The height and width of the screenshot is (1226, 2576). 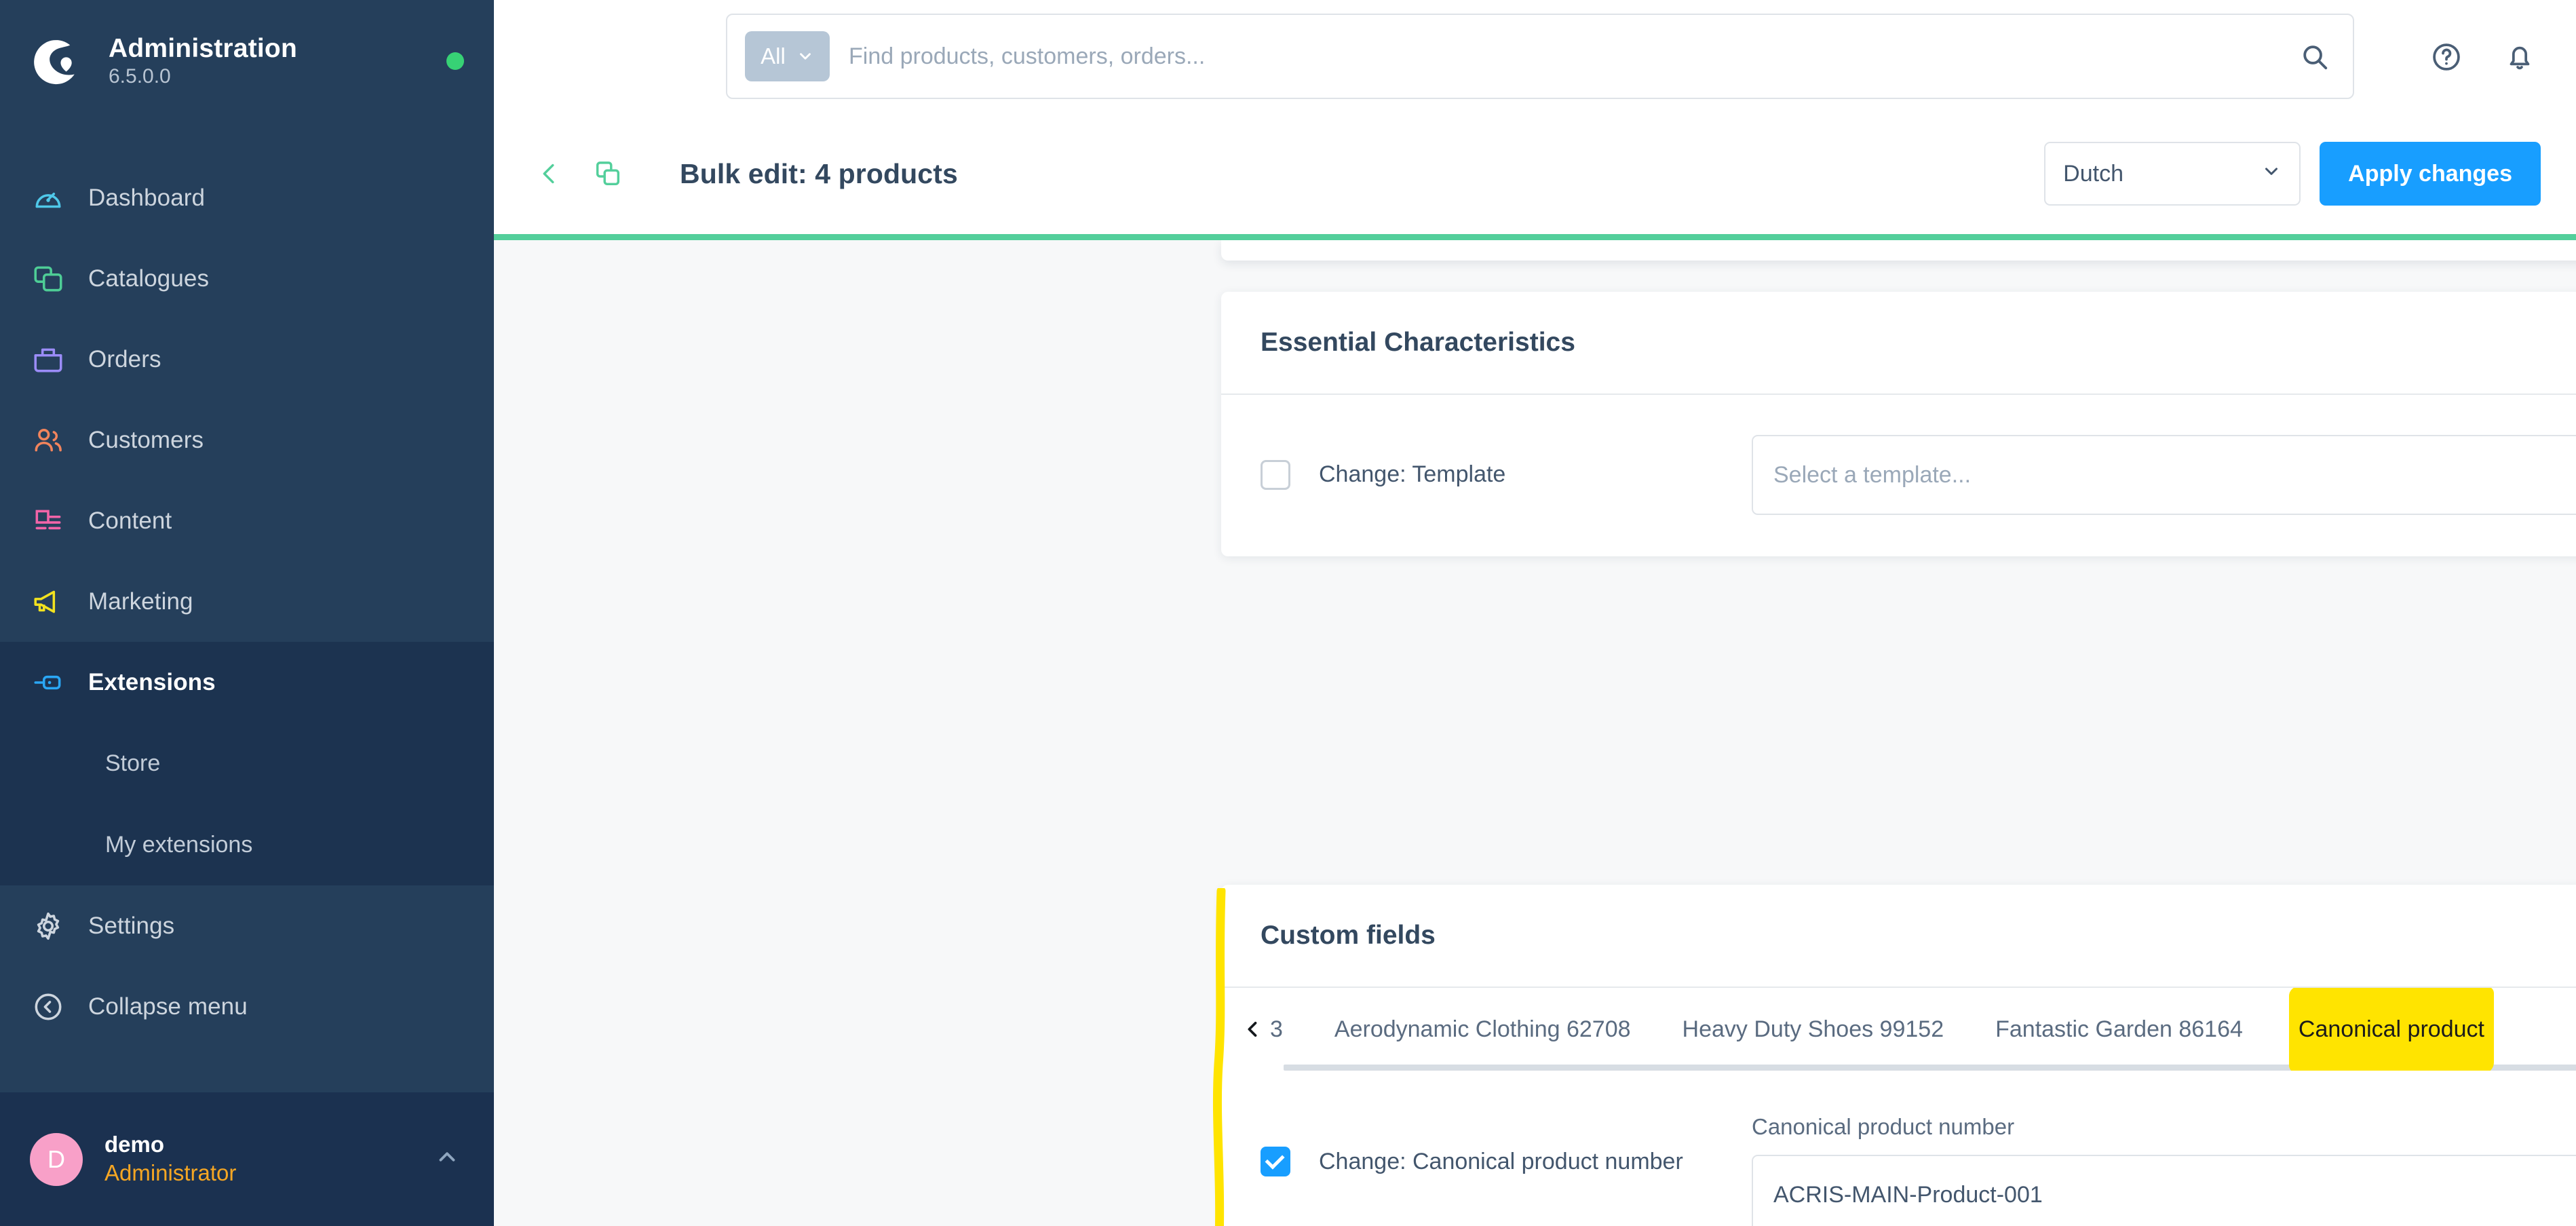 What do you see at coordinates (48, 682) in the screenshot?
I see `plug-icon` at bounding box center [48, 682].